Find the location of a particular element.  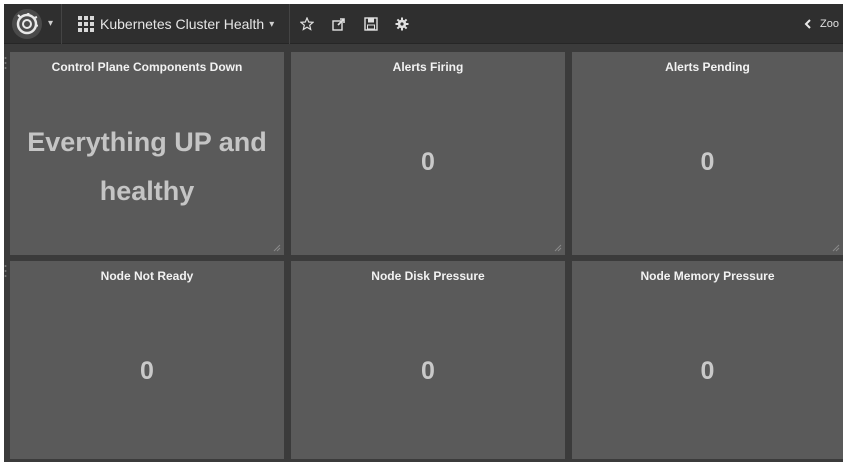

panel-alerts-pending: Alerts Pending 0 is located at coordinates (707, 153).